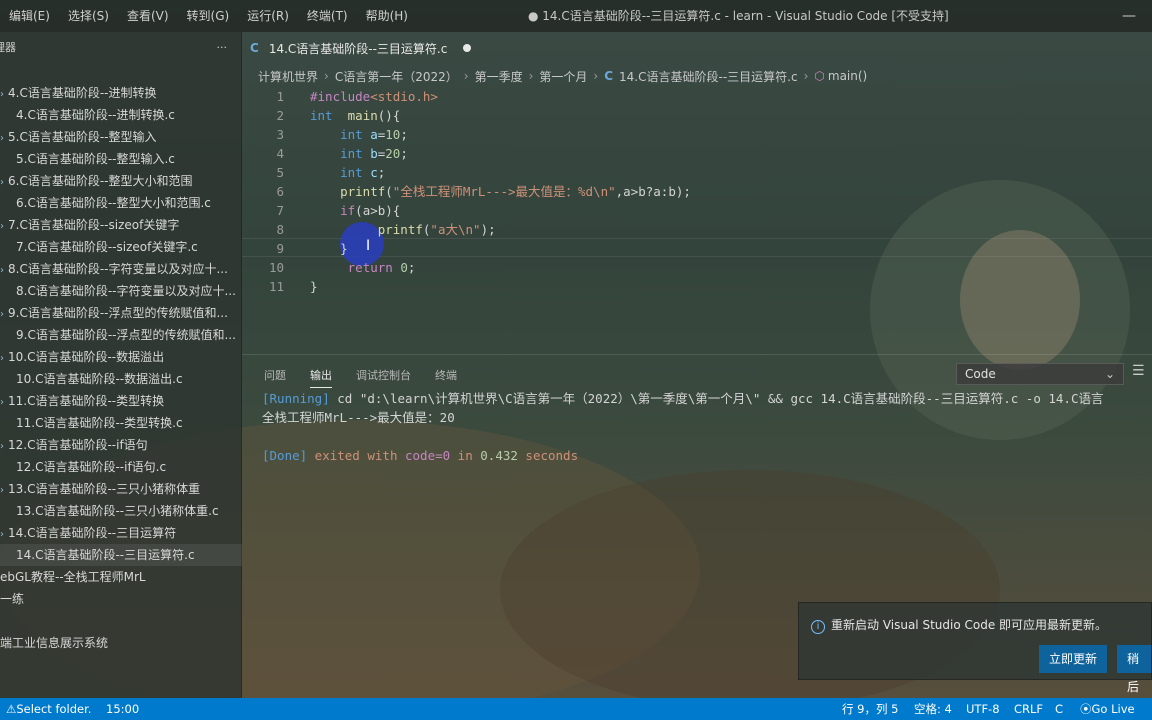 The width and height of the screenshot is (1152, 720). What do you see at coordinates (363, 267) in the screenshot?
I see `code-text: return 0;` at bounding box center [363, 267].